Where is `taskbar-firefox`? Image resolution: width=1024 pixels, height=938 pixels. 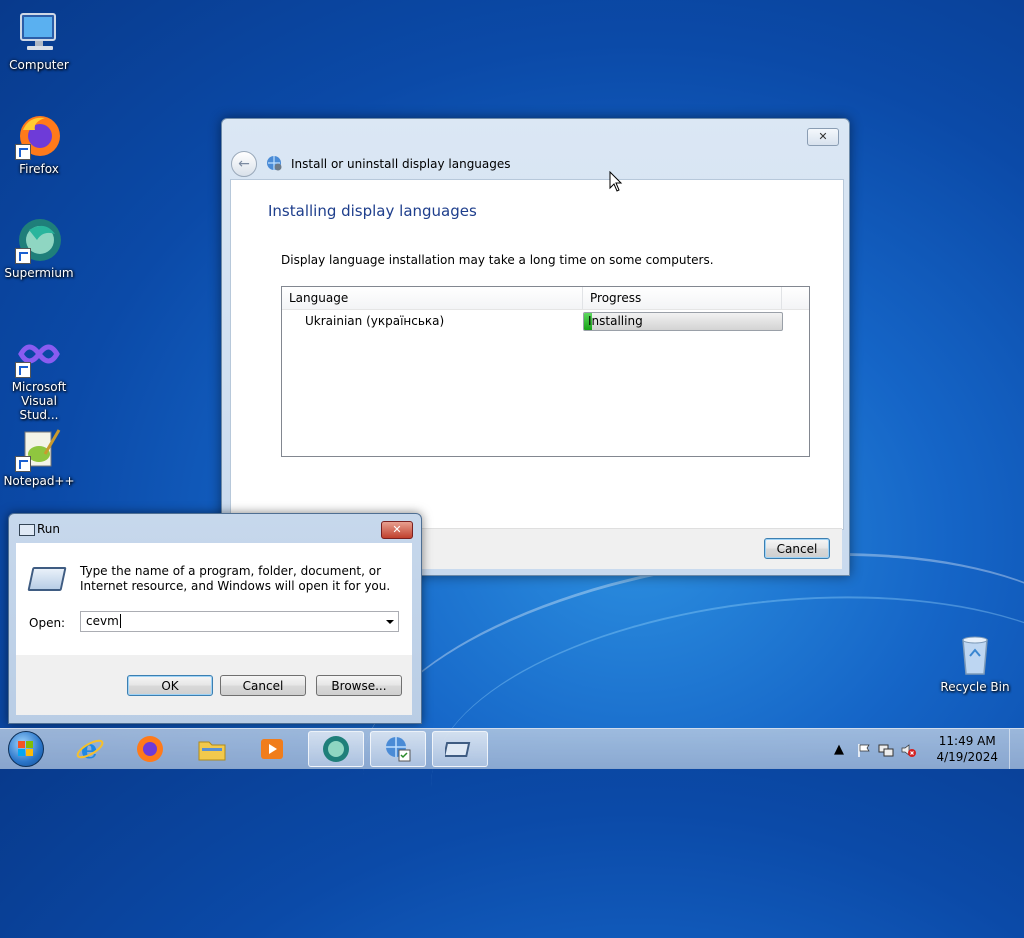
taskbar-firefox is located at coordinates (150, 749).